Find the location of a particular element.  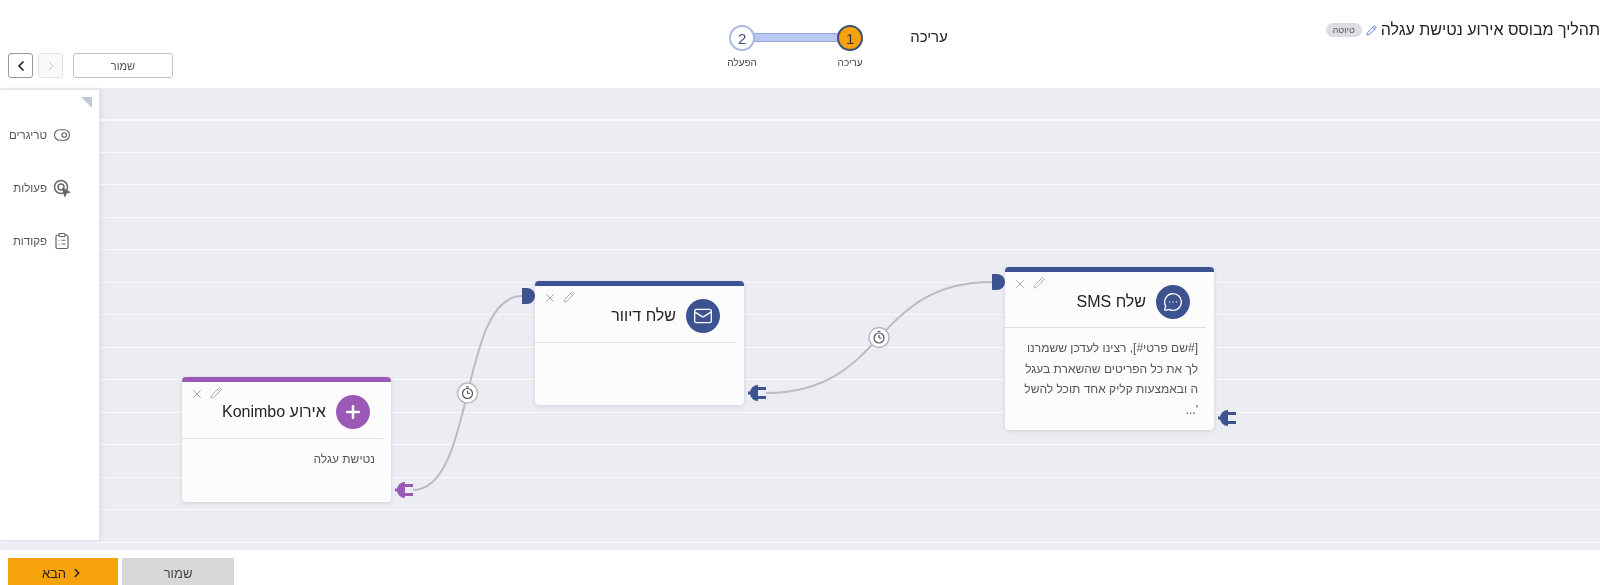

pointer-target-icon is located at coordinates (62, 188).